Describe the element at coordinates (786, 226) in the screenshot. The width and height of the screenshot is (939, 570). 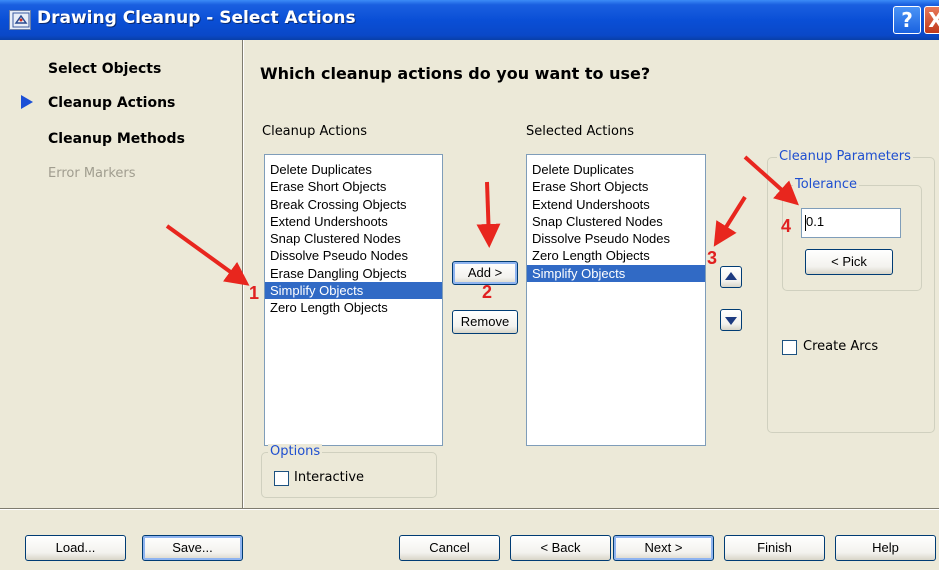
I see `annotation-number-4: 4` at that location.